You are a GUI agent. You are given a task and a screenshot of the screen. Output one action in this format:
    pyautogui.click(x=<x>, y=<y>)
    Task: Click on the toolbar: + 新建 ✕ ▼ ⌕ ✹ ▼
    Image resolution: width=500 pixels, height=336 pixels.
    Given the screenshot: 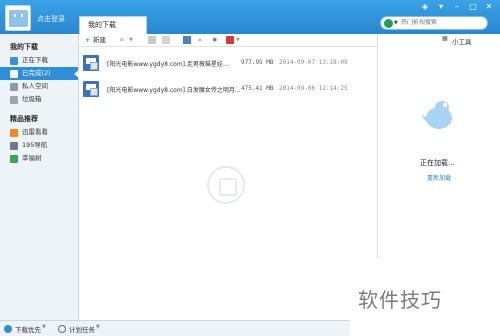 What is the action you would take?
    pyautogui.click(x=228, y=40)
    